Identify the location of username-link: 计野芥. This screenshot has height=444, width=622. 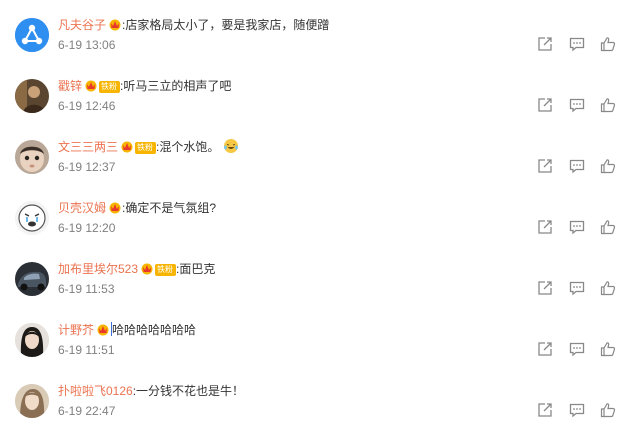
(76, 330).